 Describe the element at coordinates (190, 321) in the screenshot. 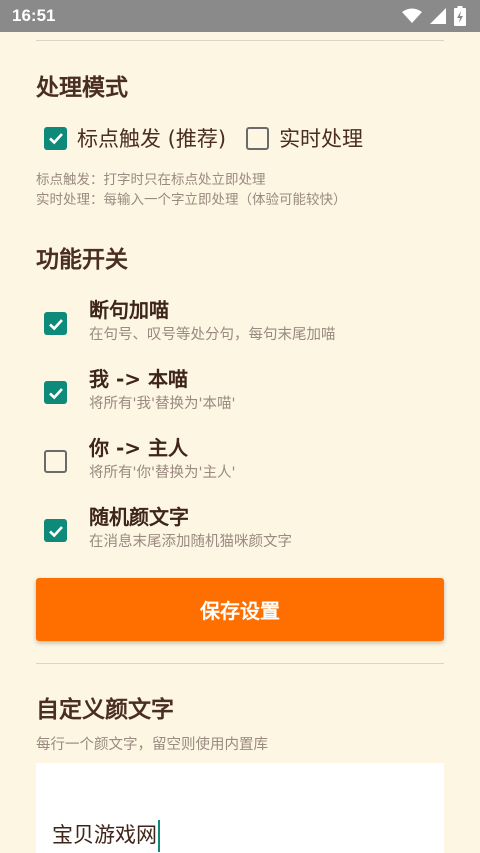

I see `feature-item-sentence-meow: 断句加喵 在句号、叹号等处分句，每句末尾加喵` at that location.